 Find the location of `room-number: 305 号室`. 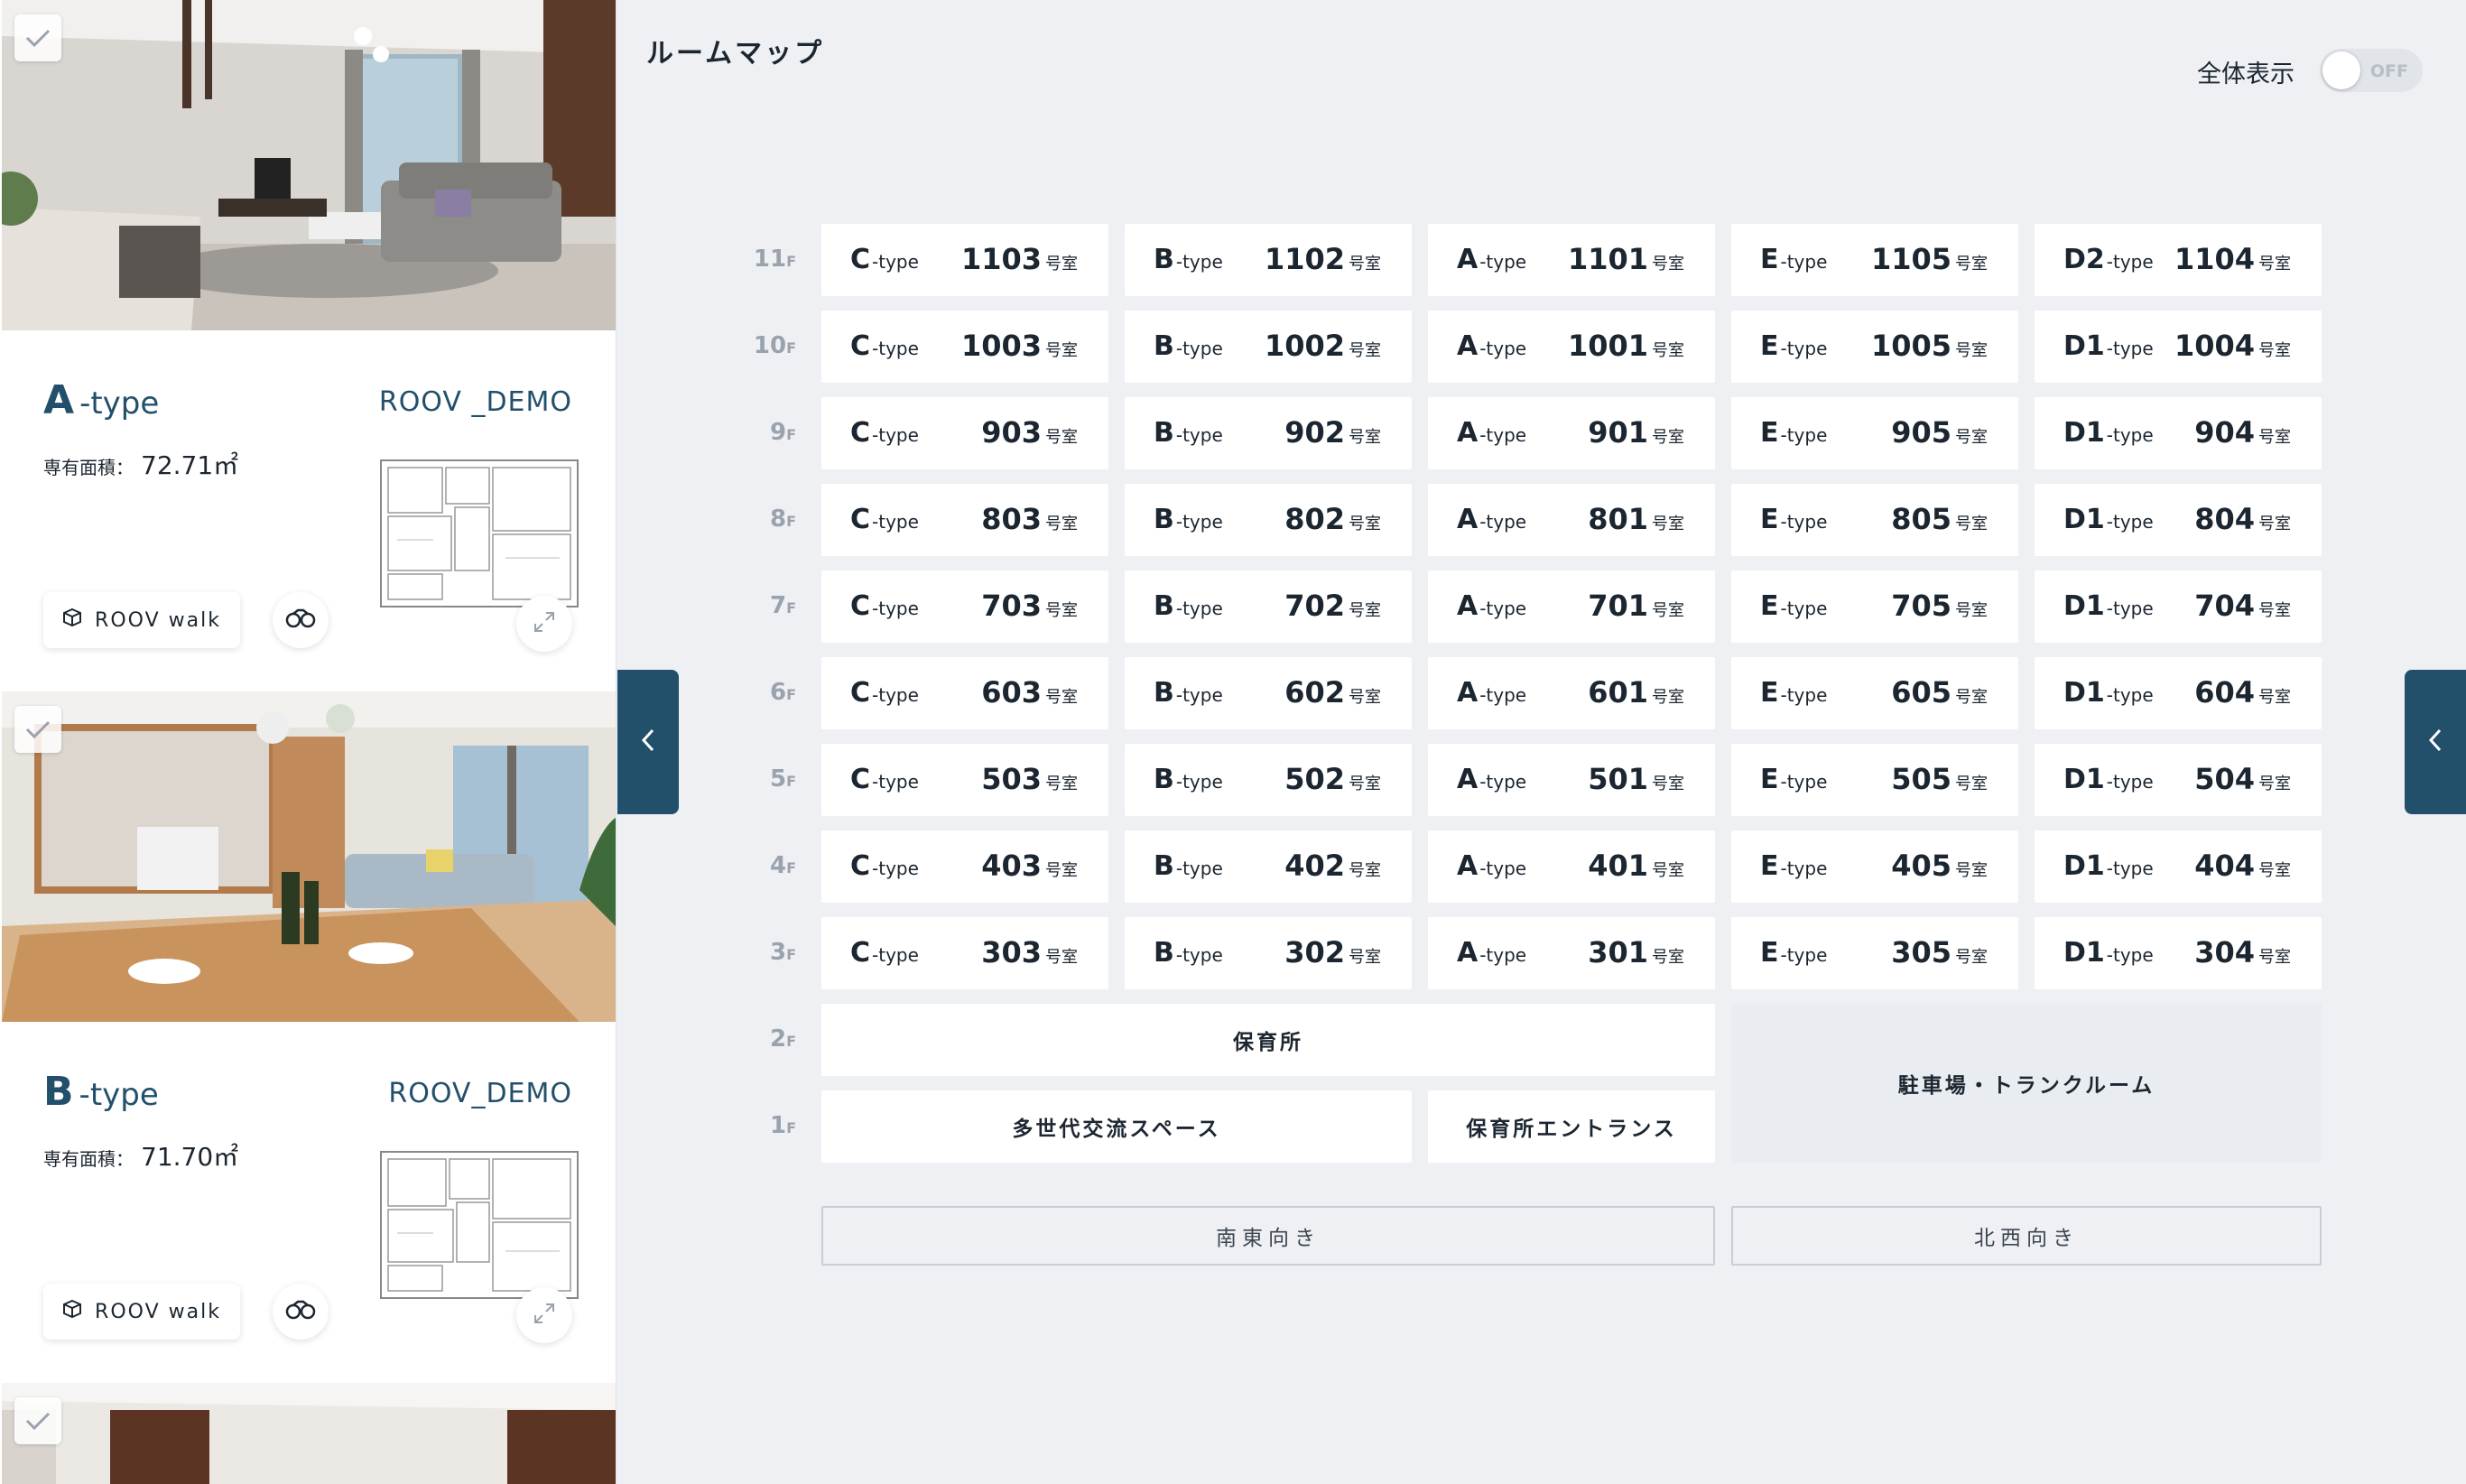

room-number: 305 号室 is located at coordinates (1939, 952).